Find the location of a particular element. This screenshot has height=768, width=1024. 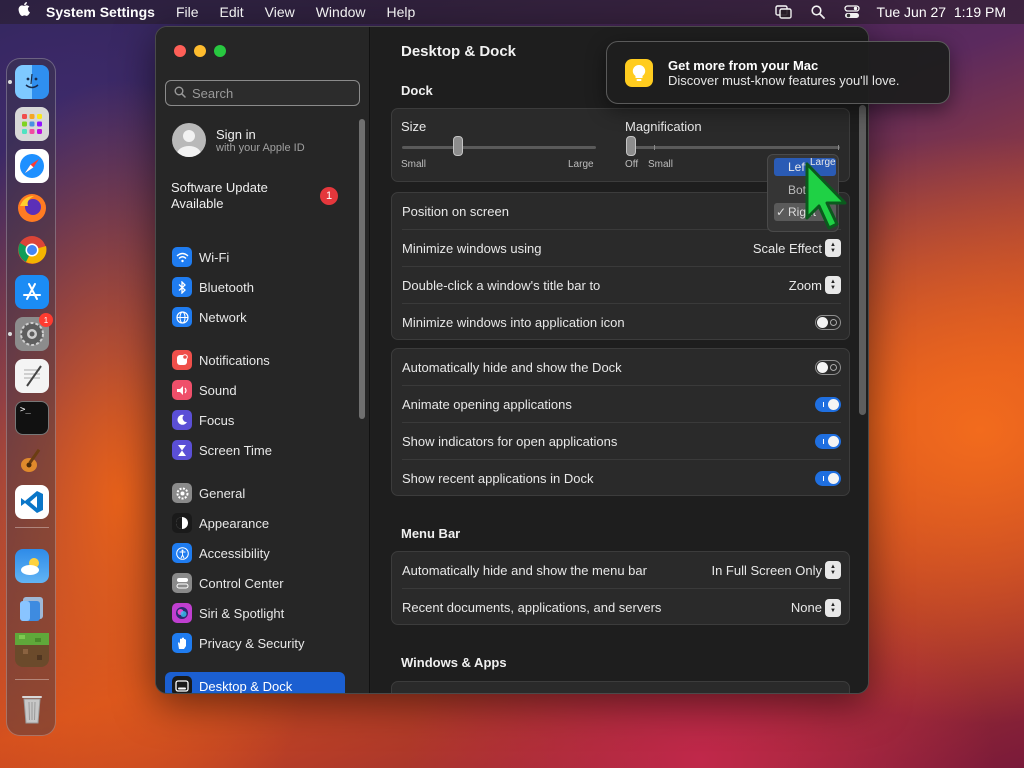

textedit-dock-icon is located at coordinates (32, 376).